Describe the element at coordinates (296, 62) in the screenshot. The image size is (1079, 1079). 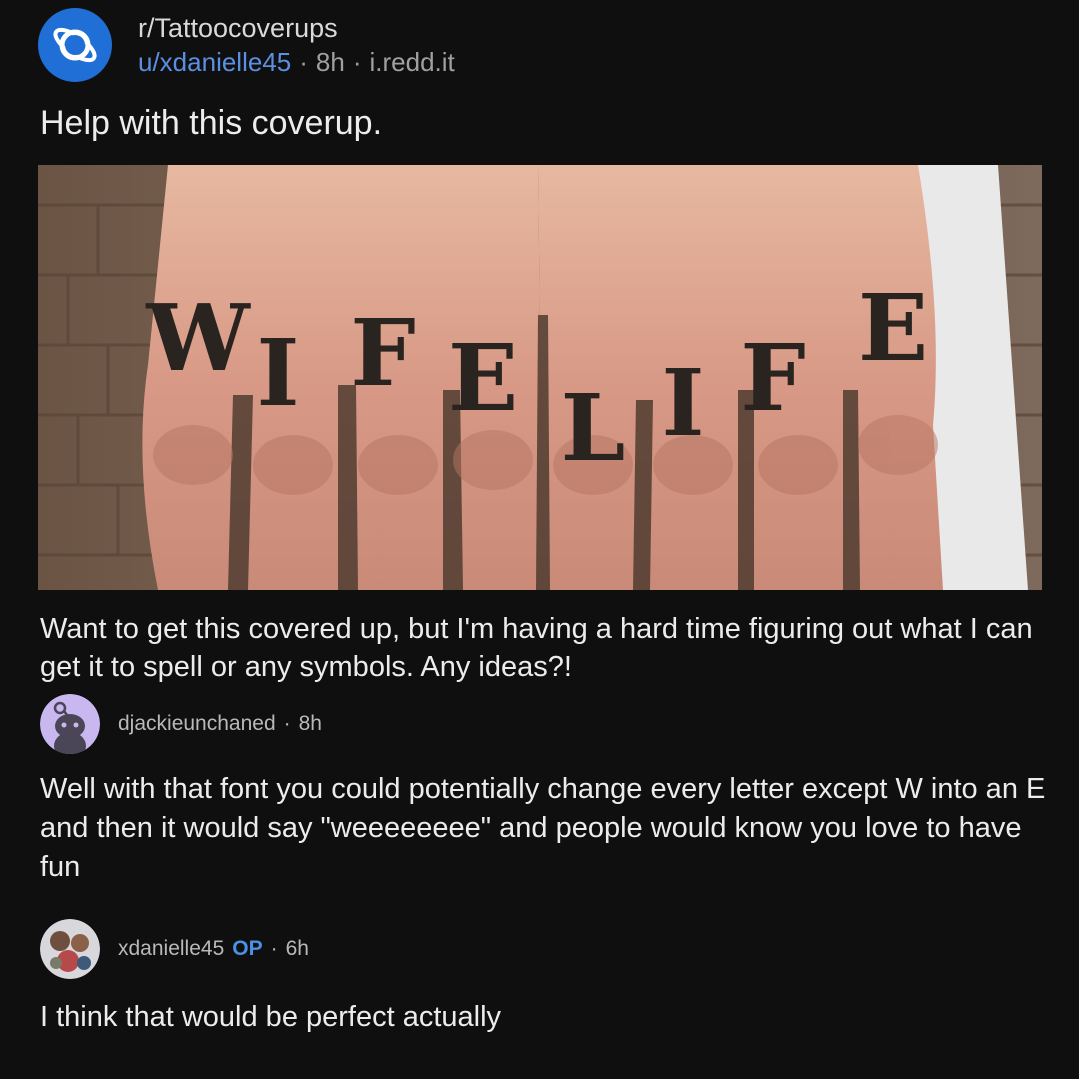
I see `post-byline: u/xdanielle45 · 8h · i.redd.it` at that location.